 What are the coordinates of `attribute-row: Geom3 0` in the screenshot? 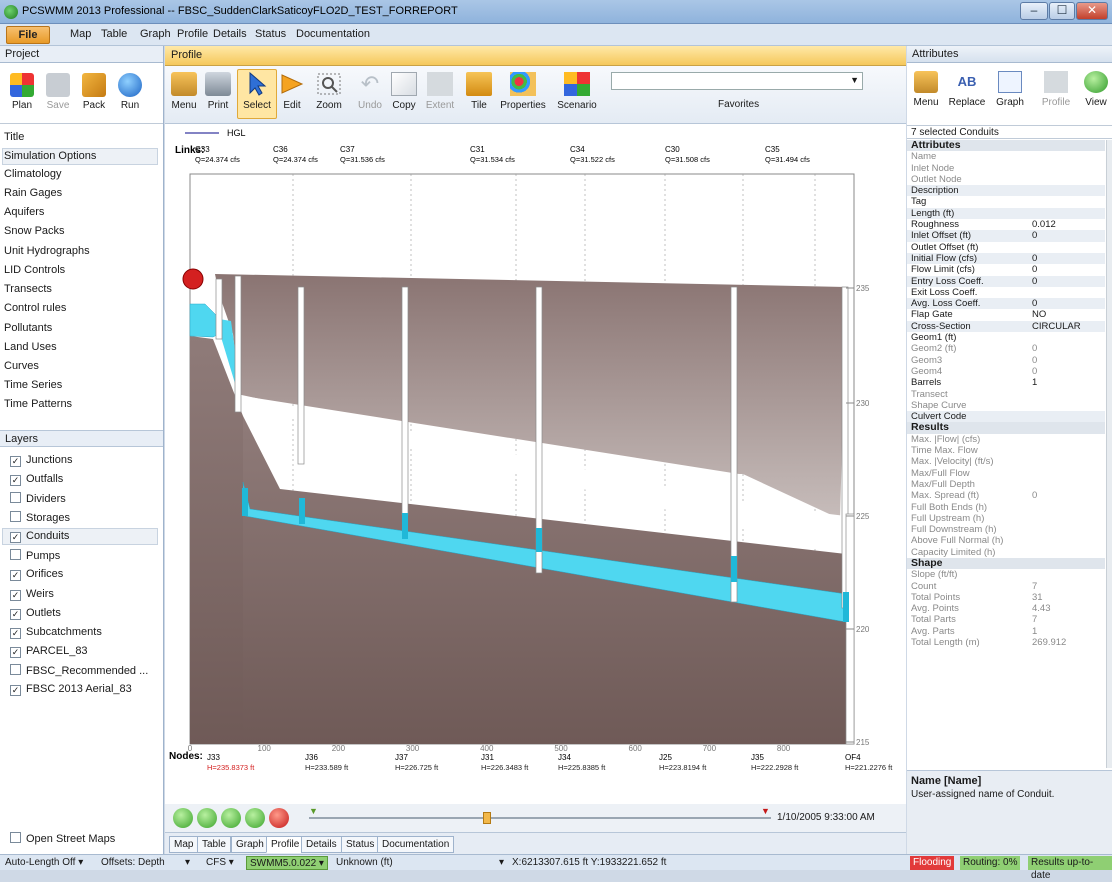 It's located at (1006, 360).